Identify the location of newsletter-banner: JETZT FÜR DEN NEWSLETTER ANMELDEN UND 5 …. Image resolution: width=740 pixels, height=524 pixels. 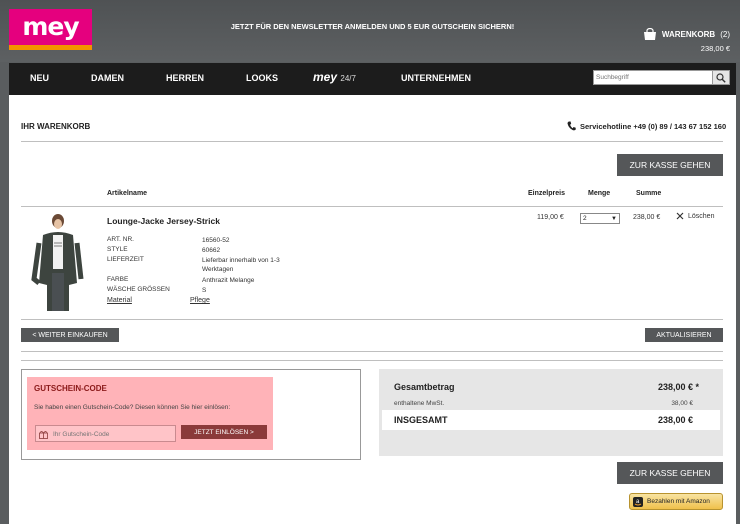
(372, 27).